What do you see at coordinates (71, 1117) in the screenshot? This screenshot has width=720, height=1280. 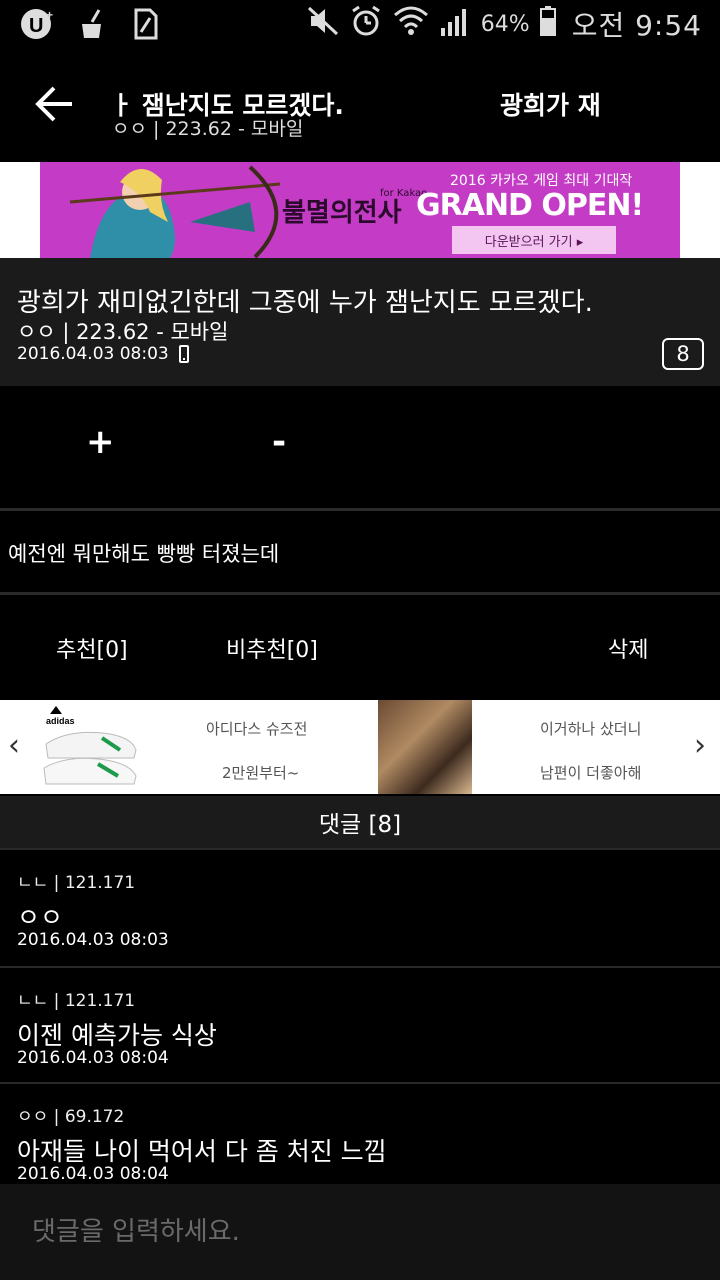 I see `comment-author: ㅇㅇ | 69.172` at bounding box center [71, 1117].